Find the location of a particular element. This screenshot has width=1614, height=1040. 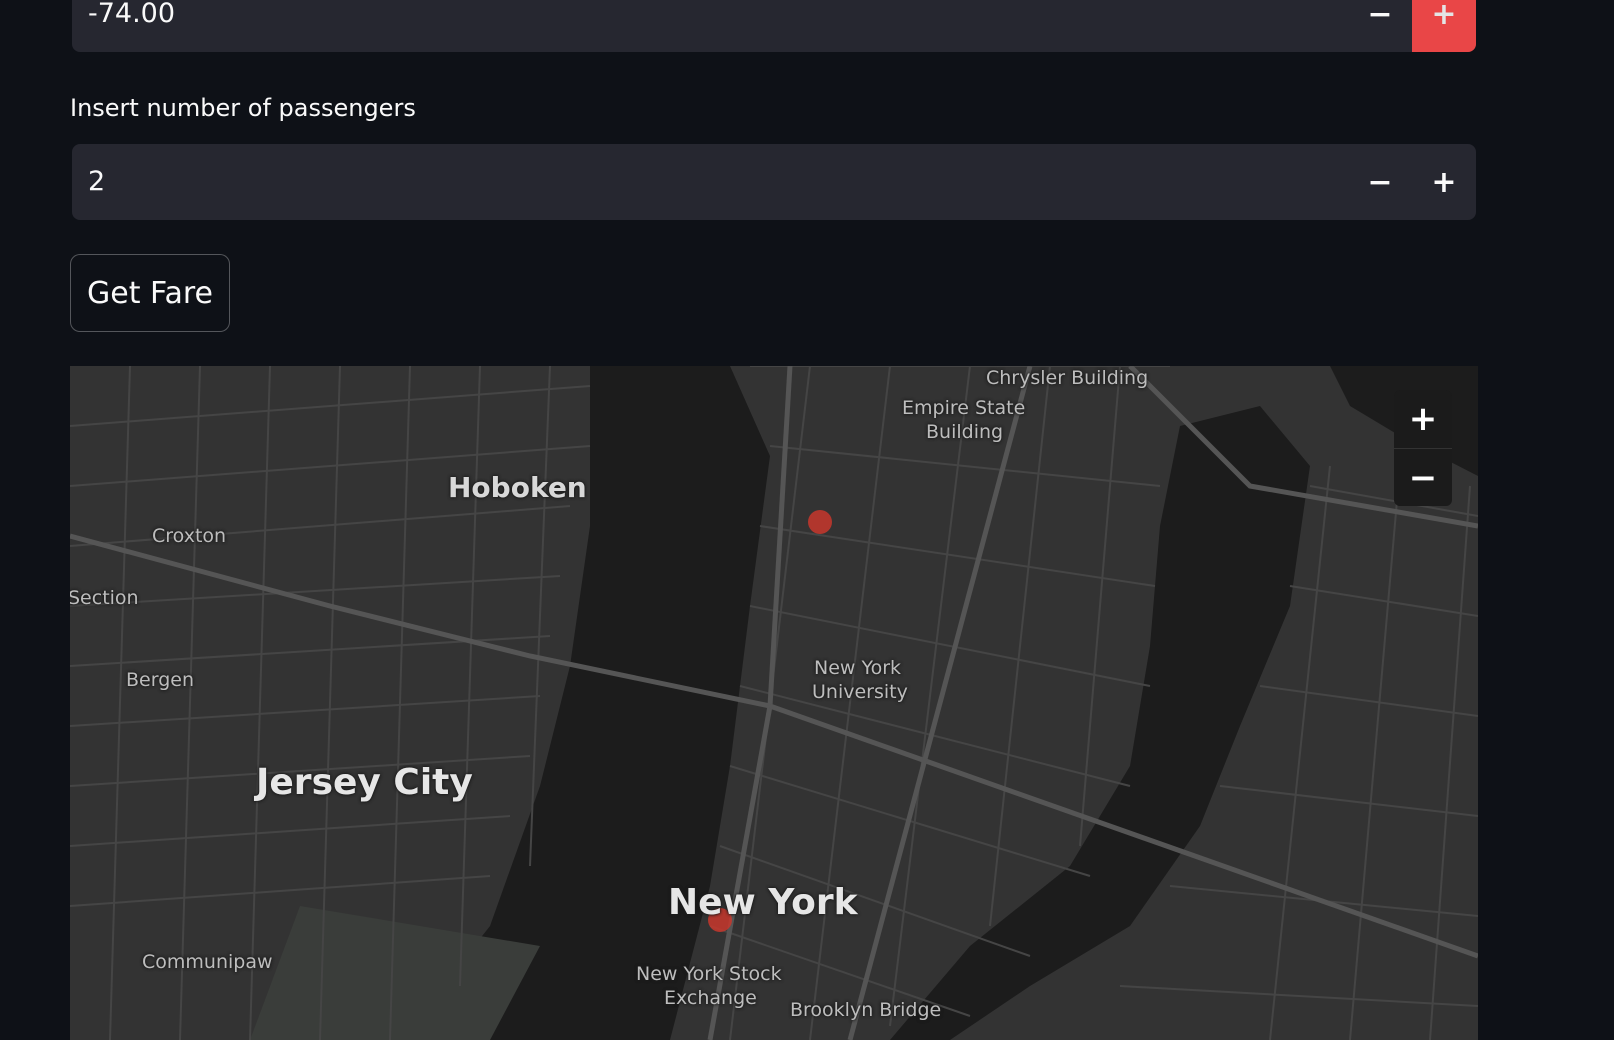

longitude-value: -74.00 is located at coordinates (131, 26).